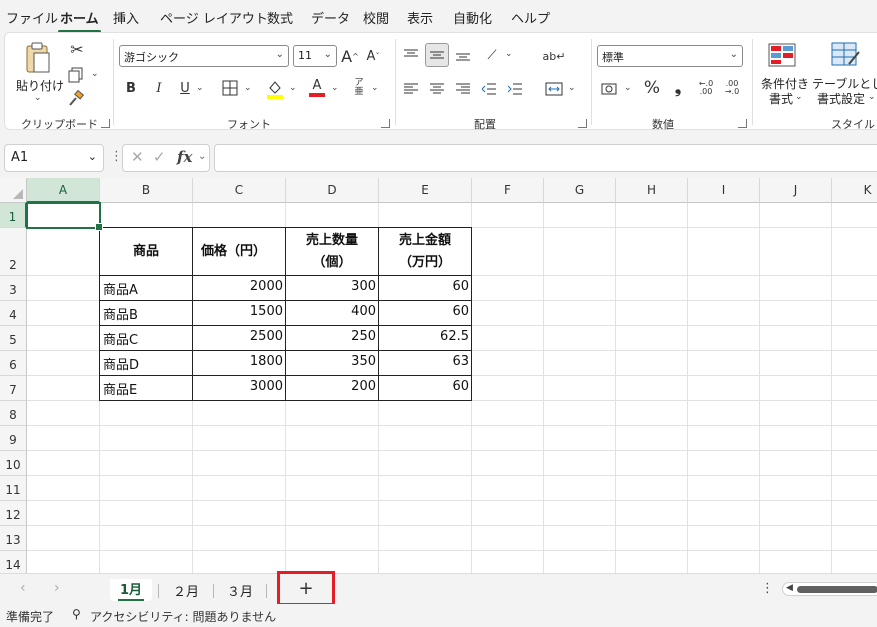 The height and width of the screenshot is (627, 877). Describe the element at coordinates (732, 88) in the screenshot. I see `decrease-decimal-icon: .00 →.0` at that location.